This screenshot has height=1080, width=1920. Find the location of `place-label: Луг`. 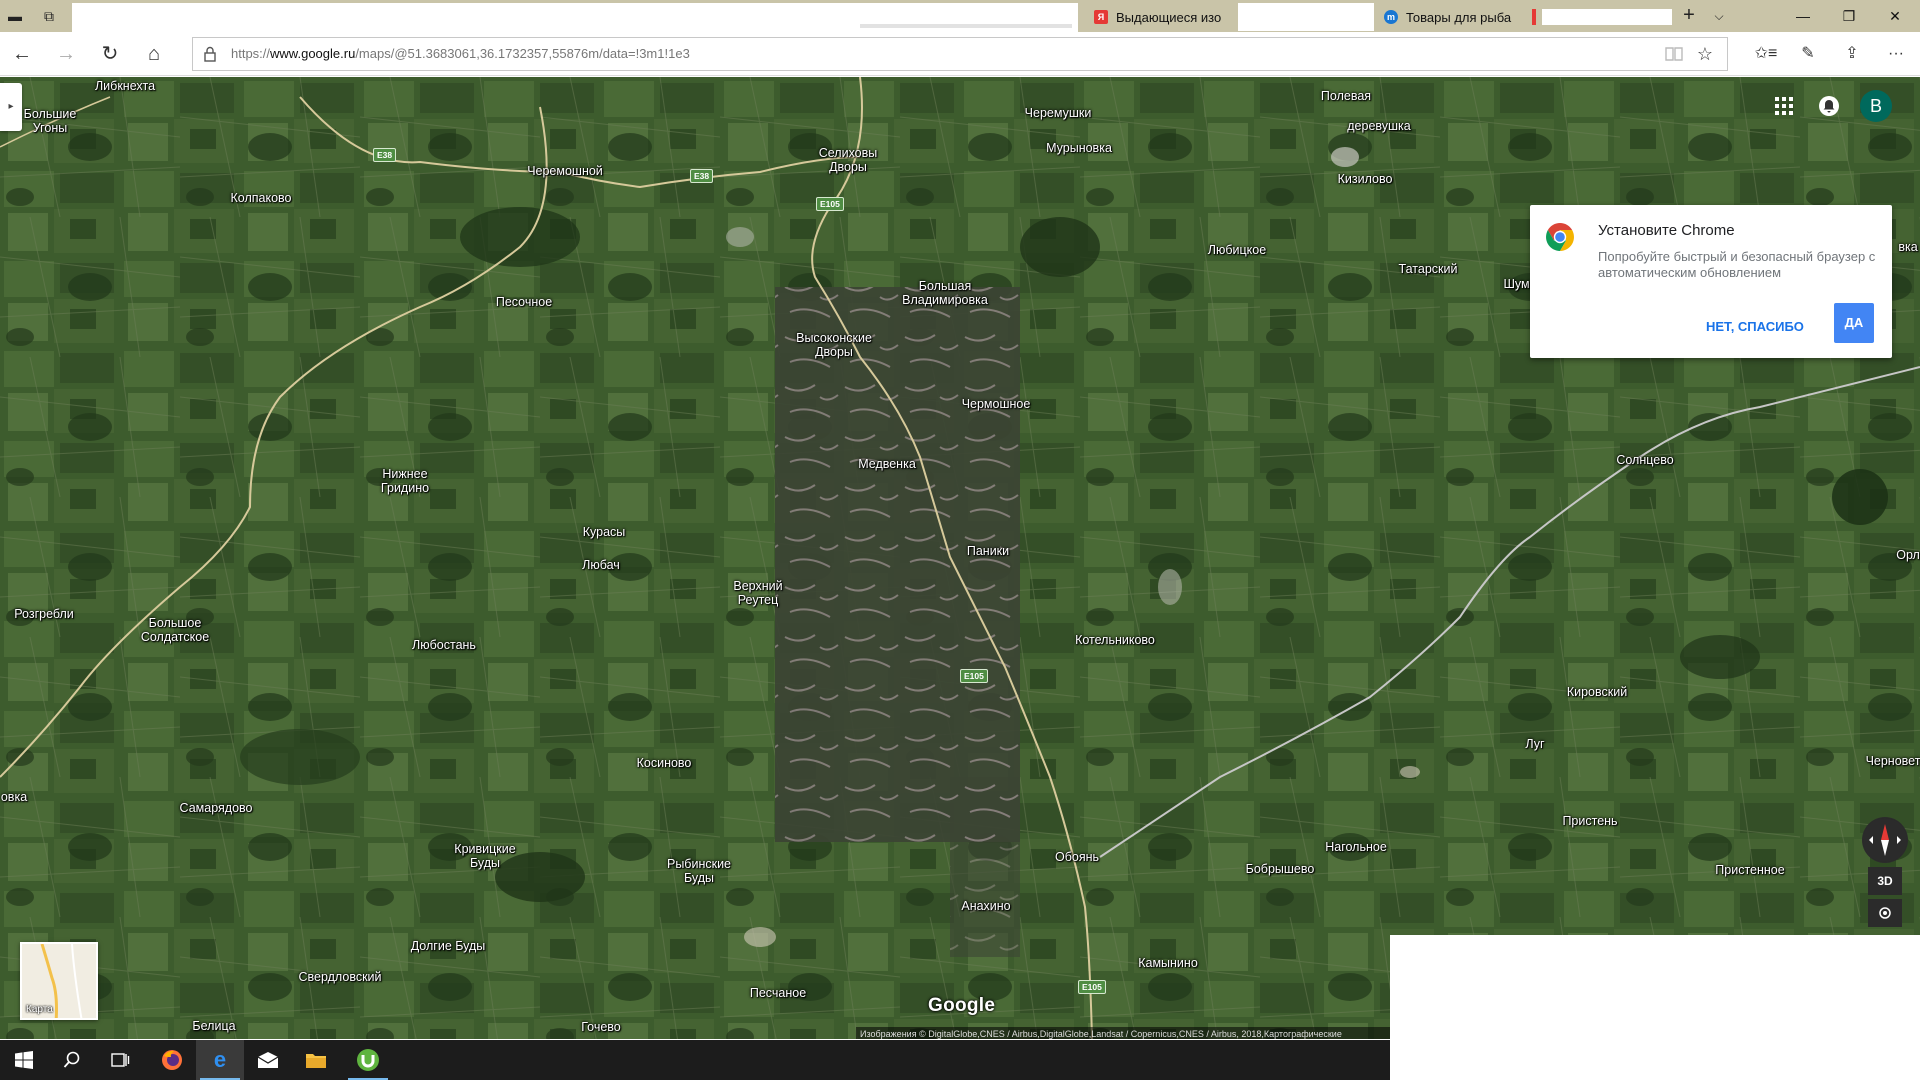

place-label: Луг is located at coordinates (1534, 744).